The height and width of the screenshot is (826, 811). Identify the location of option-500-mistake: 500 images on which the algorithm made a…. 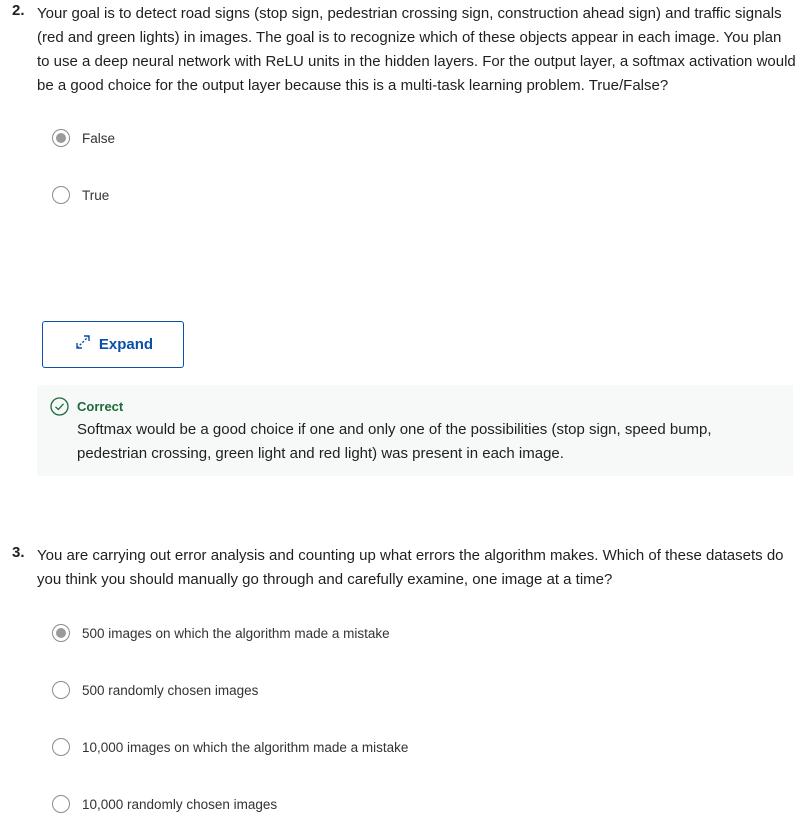
(221, 633).